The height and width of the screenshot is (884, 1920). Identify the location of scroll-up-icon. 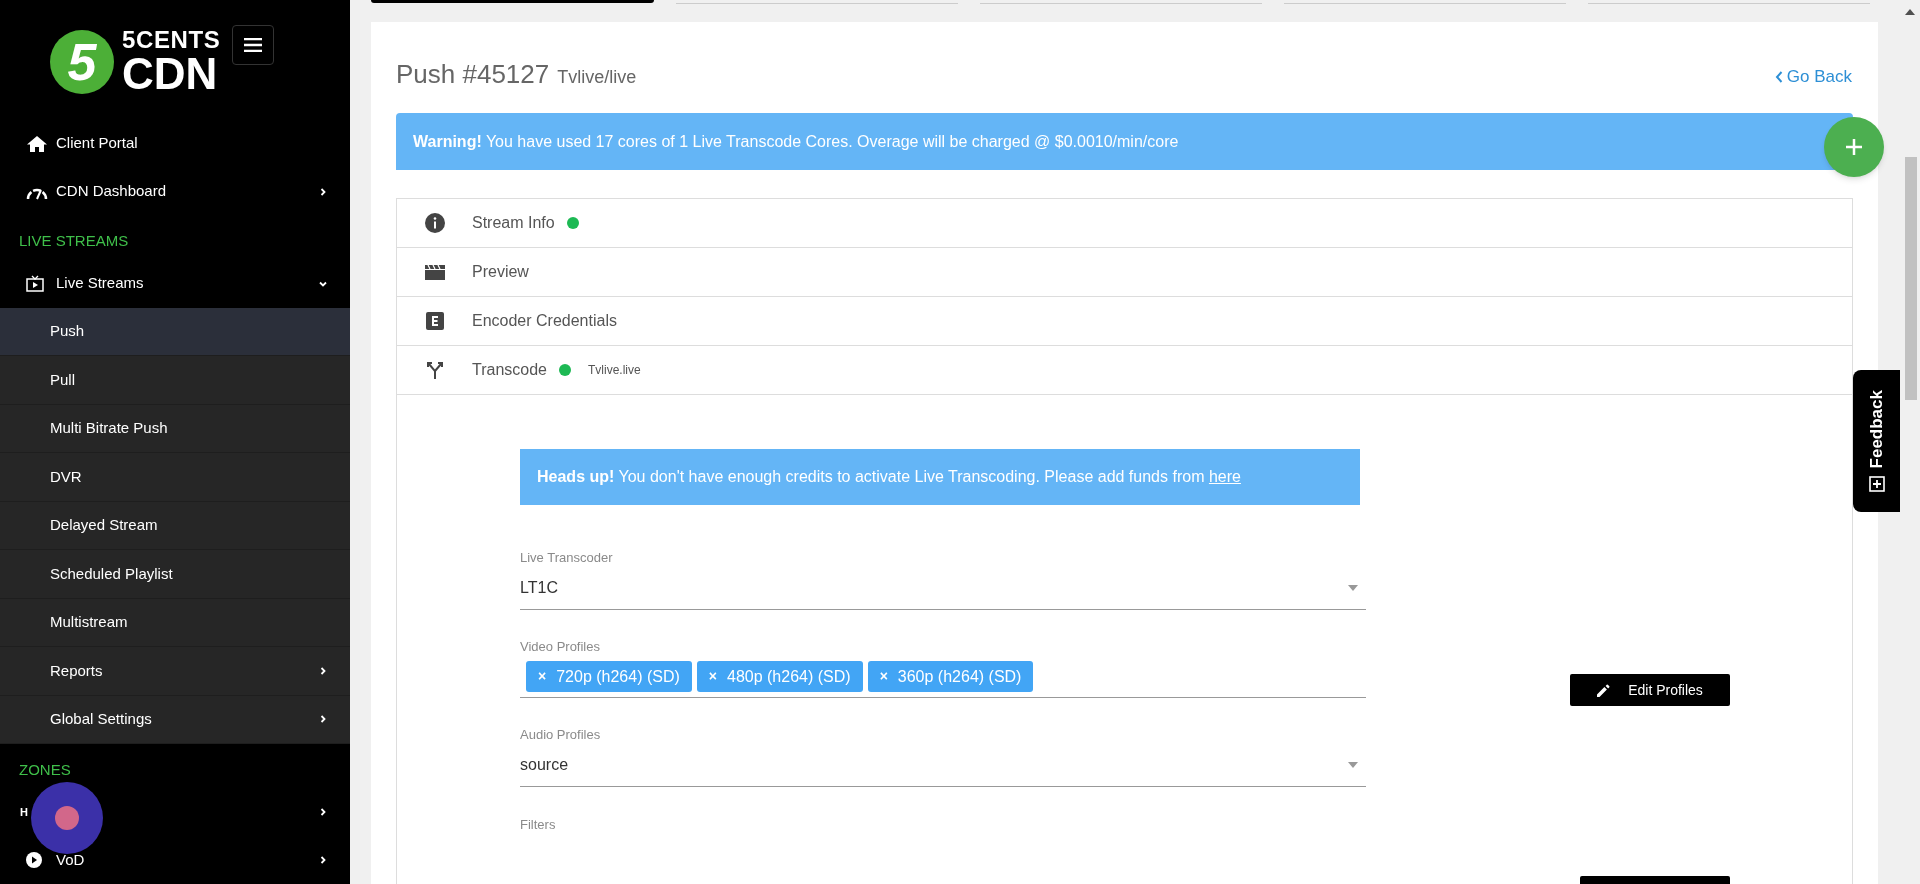
(1910, 12).